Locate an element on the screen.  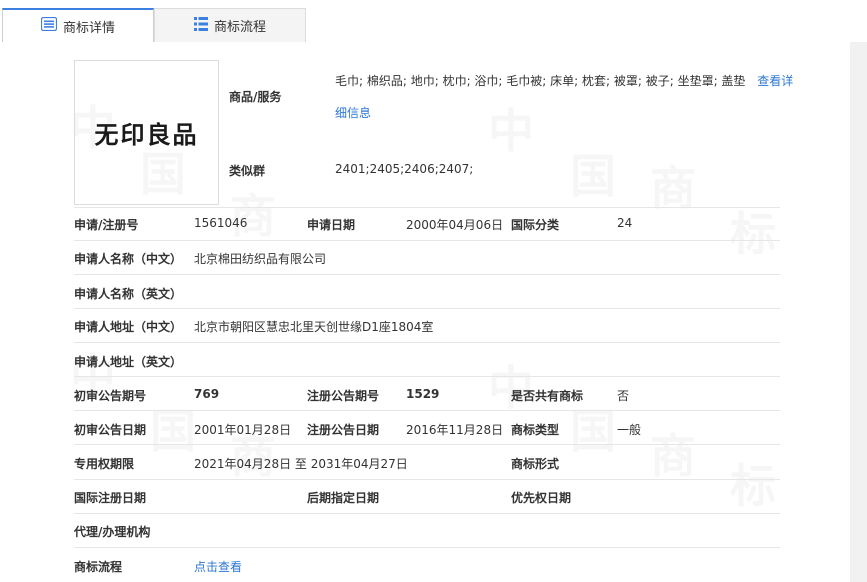
scrollbar-track is located at coordinates (858, 312).